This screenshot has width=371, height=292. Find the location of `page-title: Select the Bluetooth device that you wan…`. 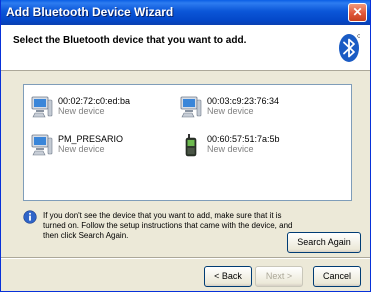

page-title: Select the Bluetooth device that you wan… is located at coordinates (130, 40).